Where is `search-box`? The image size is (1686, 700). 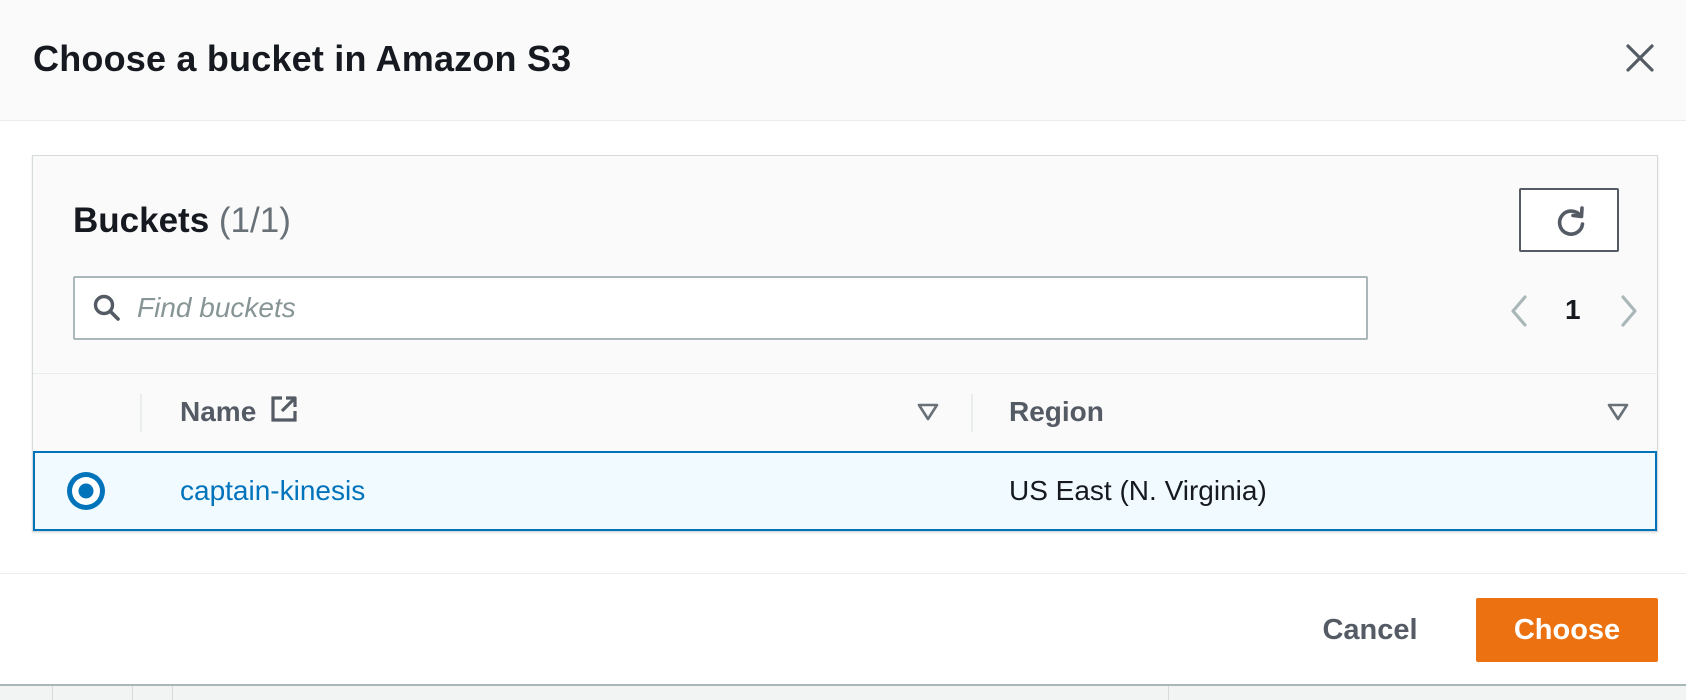 search-box is located at coordinates (720, 308).